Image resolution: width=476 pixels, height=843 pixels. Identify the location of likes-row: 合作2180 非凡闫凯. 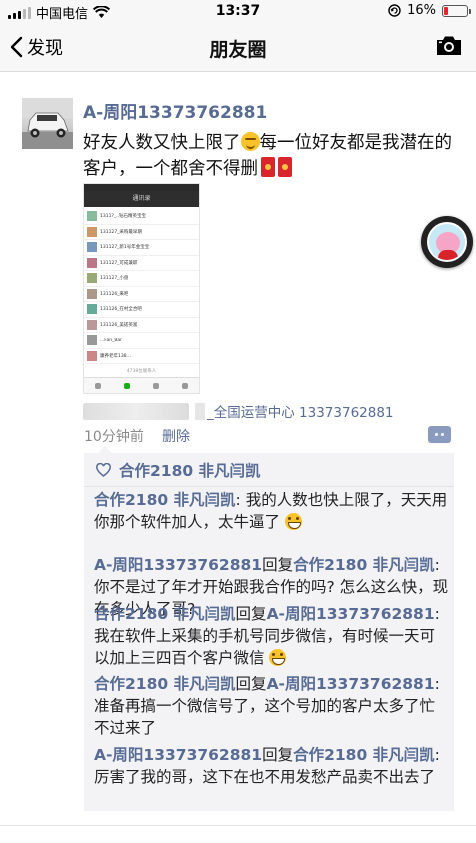
(269, 470).